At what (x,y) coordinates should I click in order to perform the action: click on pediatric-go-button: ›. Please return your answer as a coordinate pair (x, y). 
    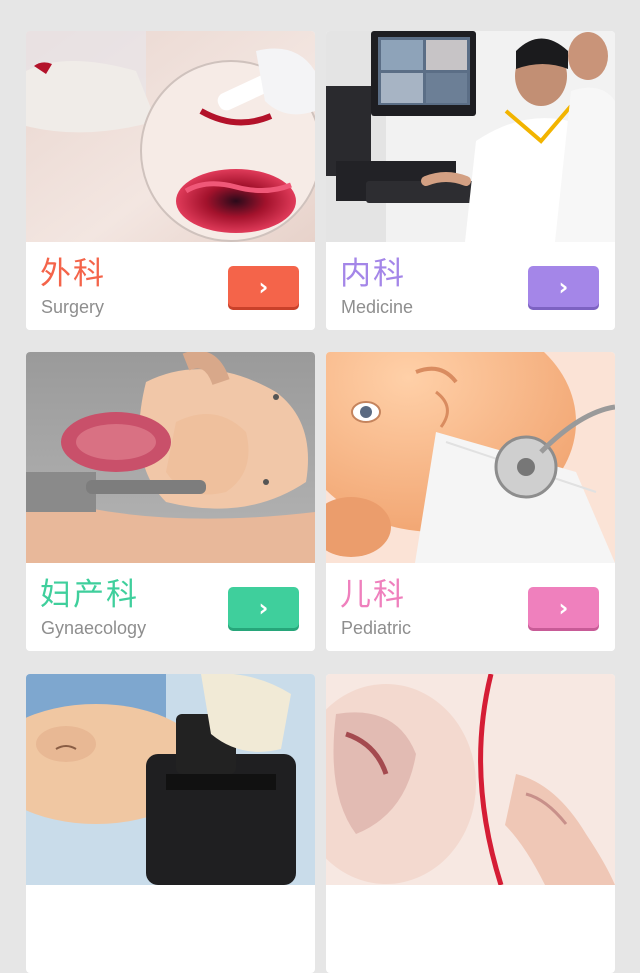
    Looking at the image, I should click on (563, 607).